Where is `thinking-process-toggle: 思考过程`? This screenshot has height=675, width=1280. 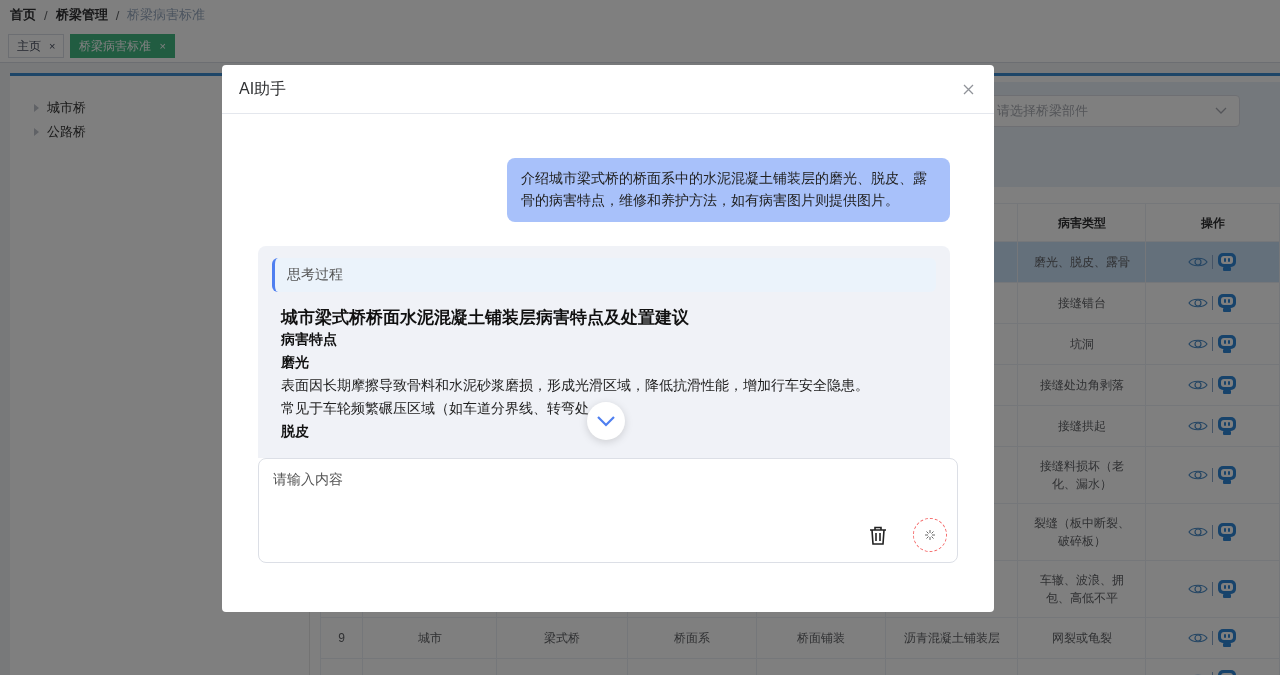
thinking-process-toggle: 思考过程 is located at coordinates (604, 275).